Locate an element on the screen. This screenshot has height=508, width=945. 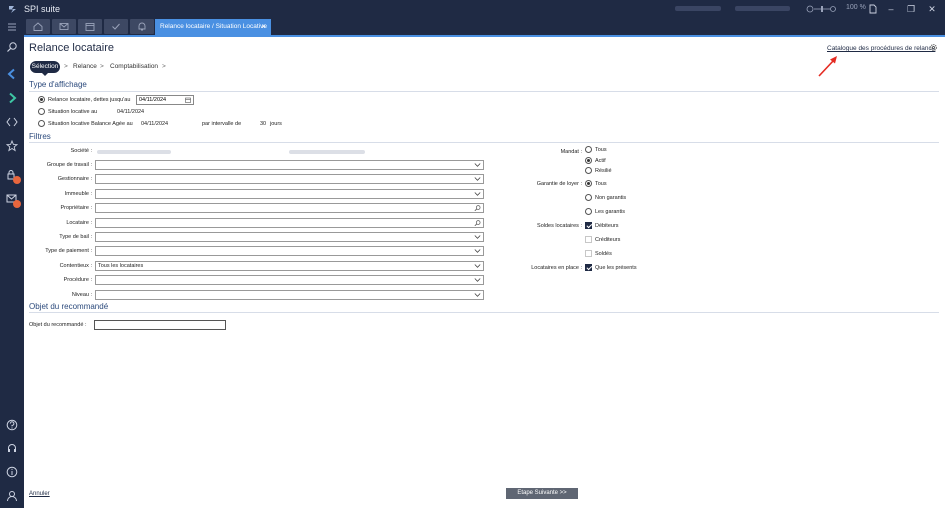
mandat-label: Mandat : is located at coordinates (571, 152).